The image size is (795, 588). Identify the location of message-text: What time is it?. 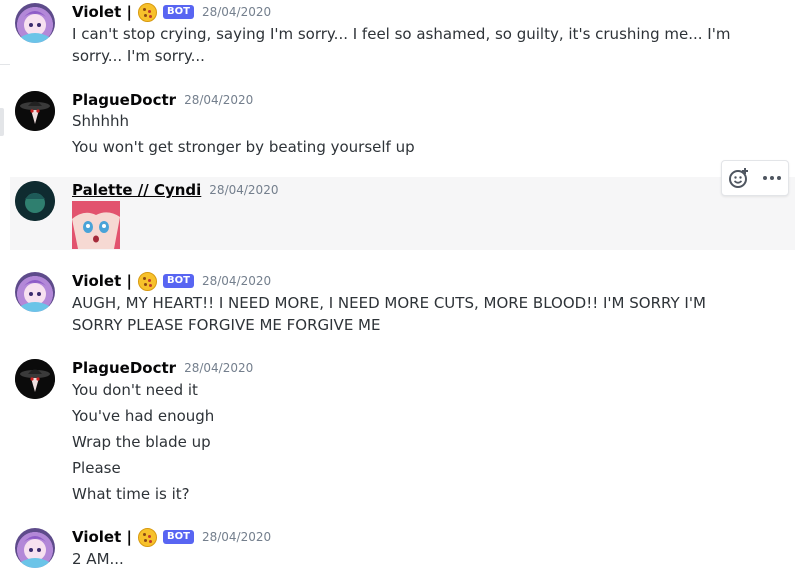
(131, 494).